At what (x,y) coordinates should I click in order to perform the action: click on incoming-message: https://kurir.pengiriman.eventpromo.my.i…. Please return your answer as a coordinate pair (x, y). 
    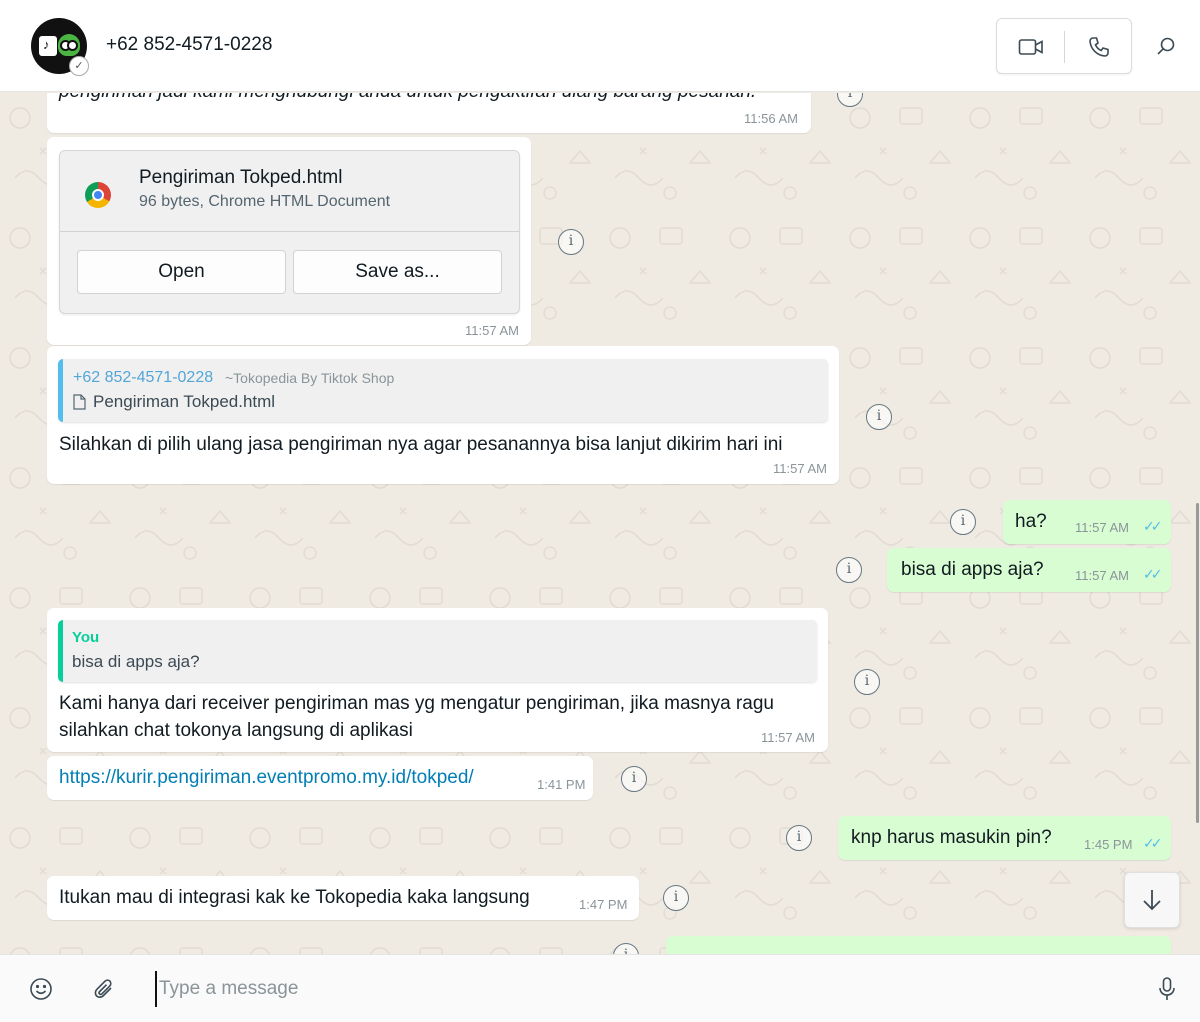
    Looking at the image, I should click on (320, 778).